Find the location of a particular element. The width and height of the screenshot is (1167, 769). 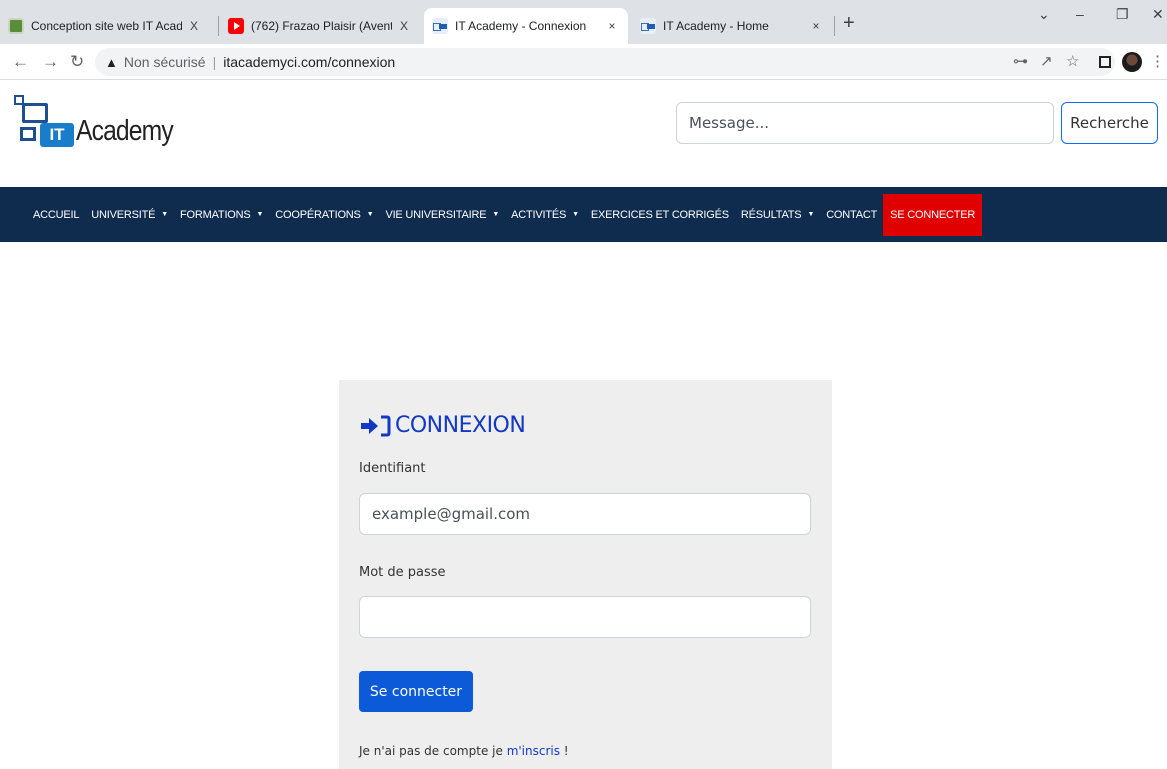

logo-screen-icon is located at coordinates (35, 113).